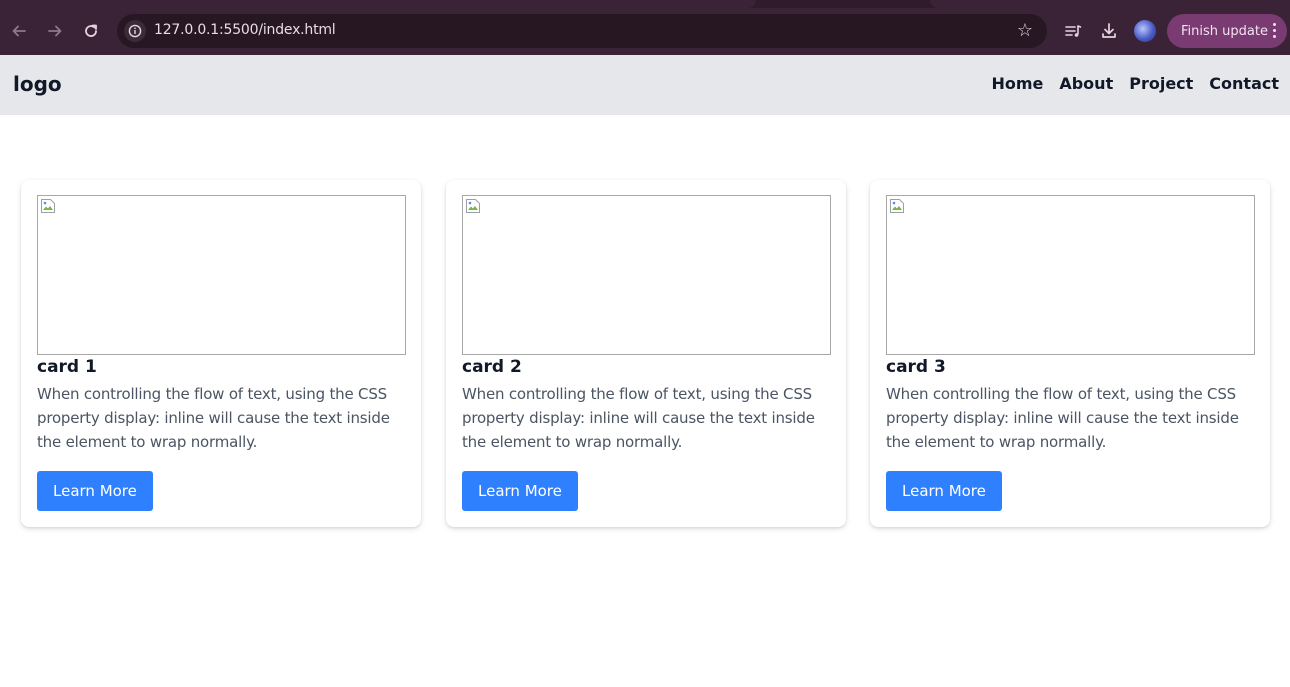 This screenshot has width=1290, height=687. I want to click on card-title: card 3, so click(916, 367).